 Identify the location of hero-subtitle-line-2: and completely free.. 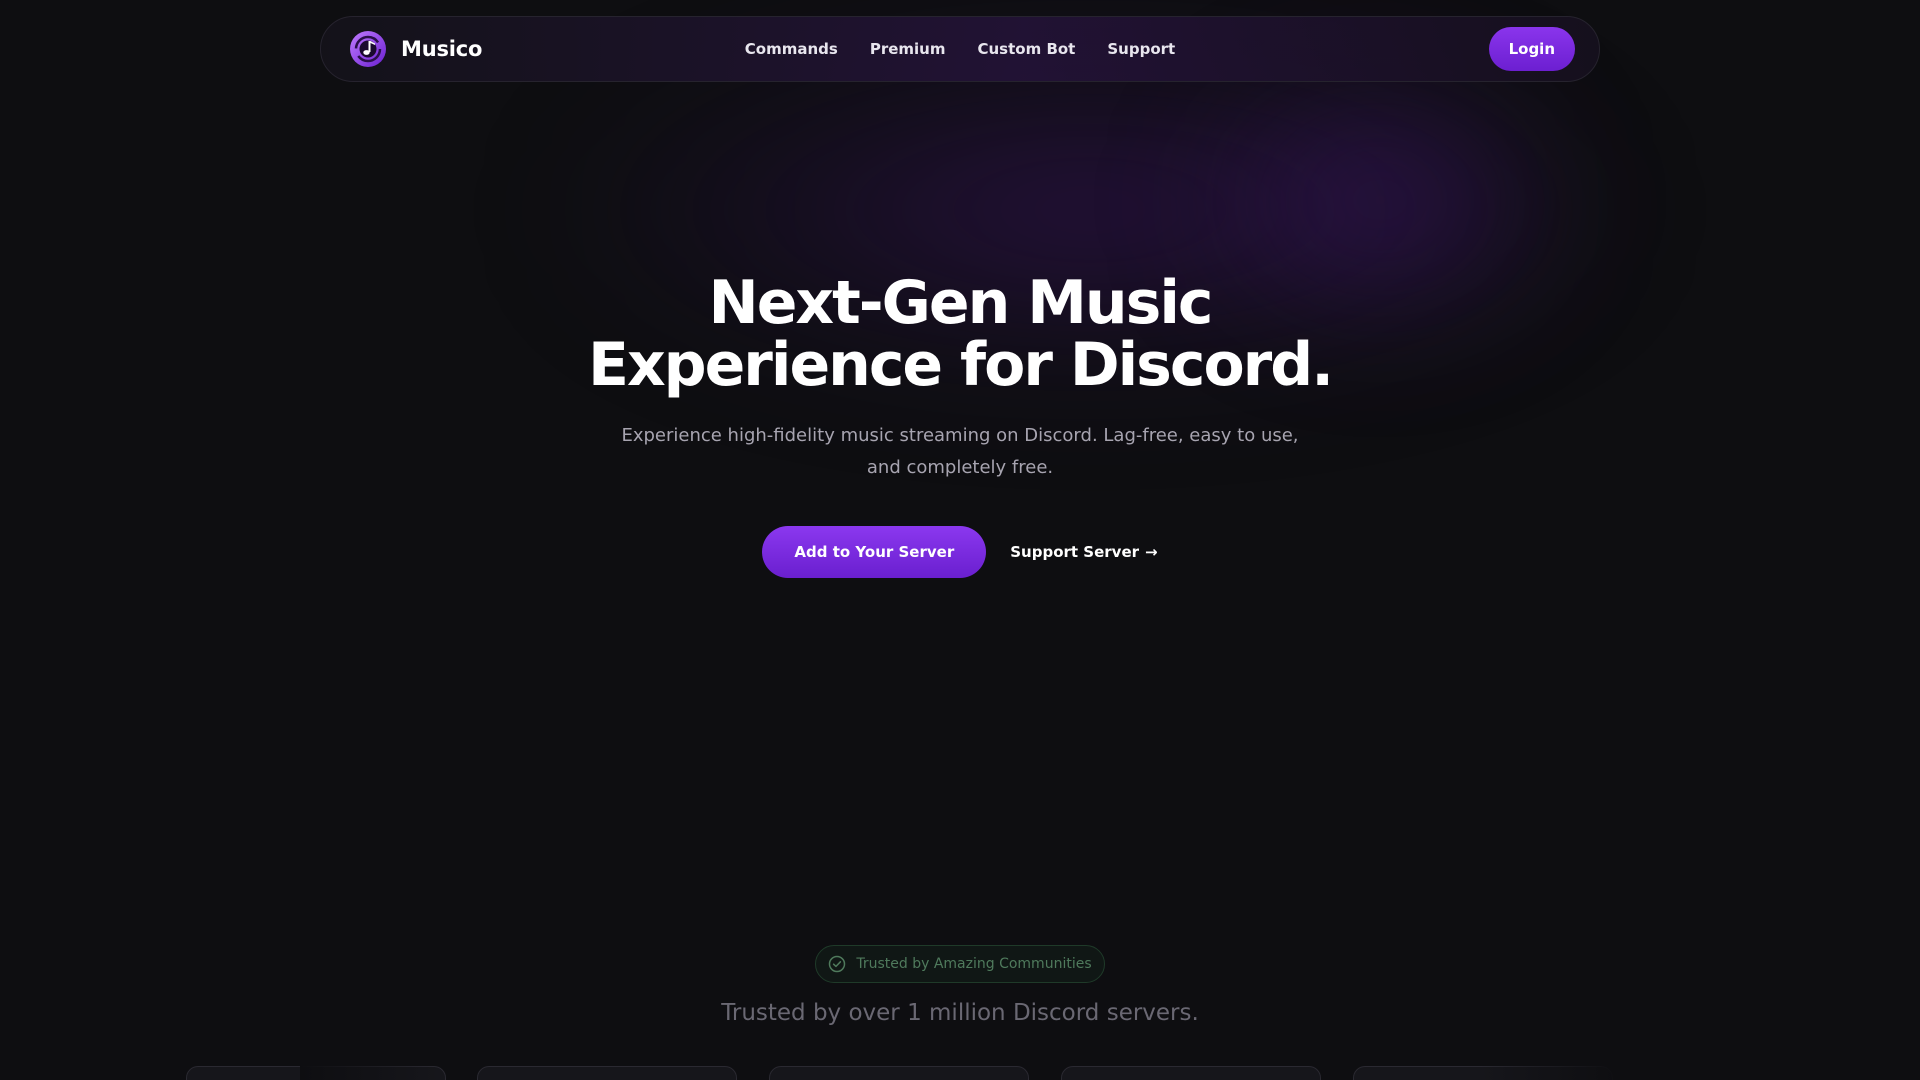
(960, 467).